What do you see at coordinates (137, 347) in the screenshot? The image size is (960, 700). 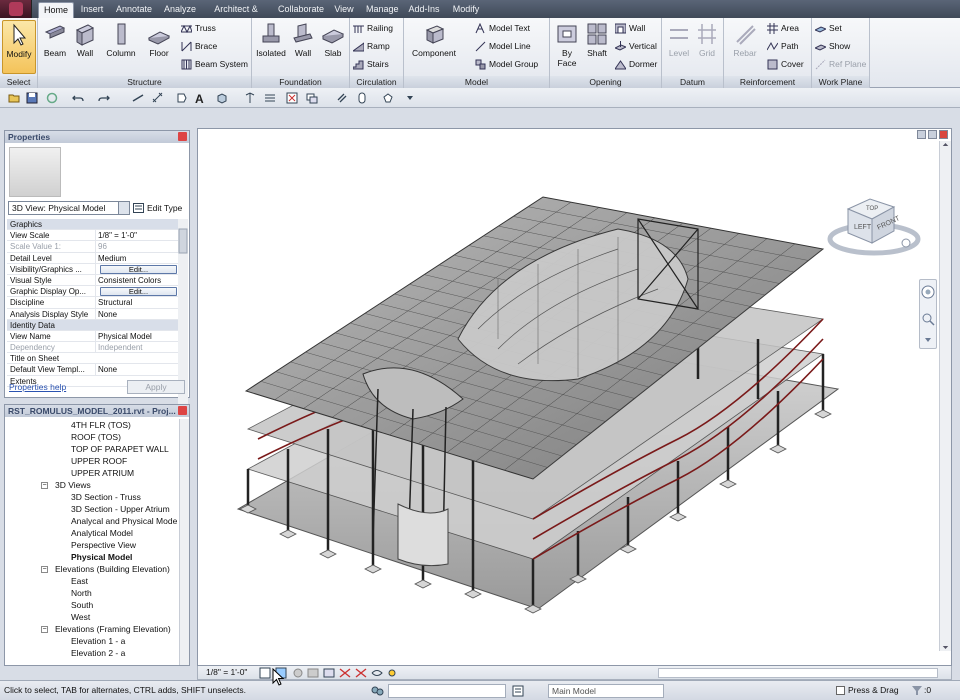 I see `property-value: Independent` at bounding box center [137, 347].